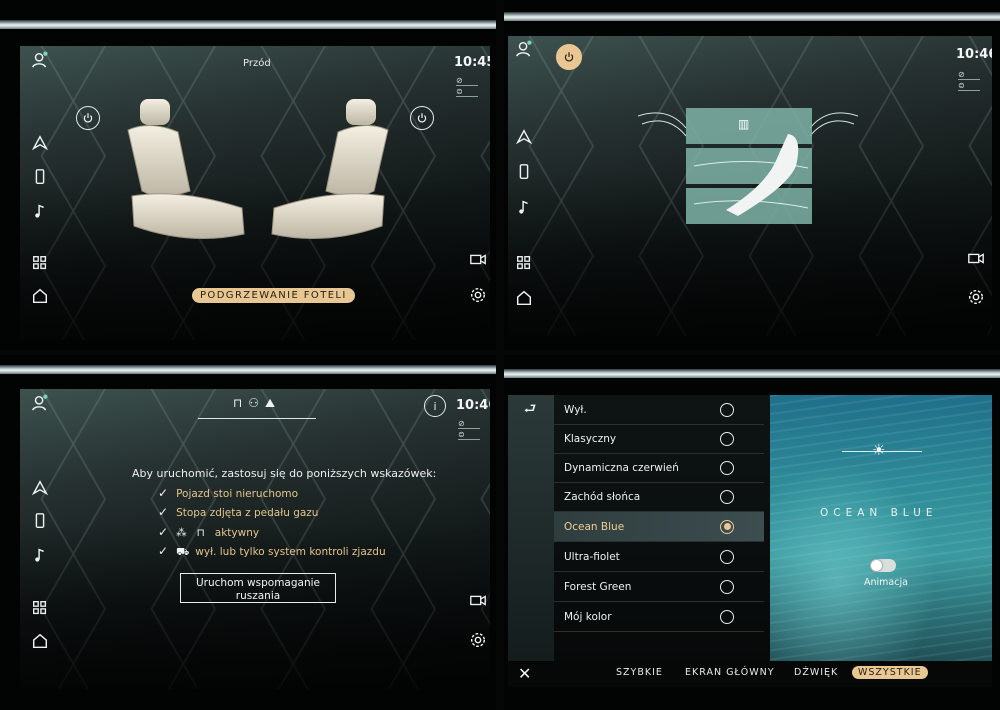 The image size is (1000, 710). Describe the element at coordinates (730, 672) in the screenshot. I see `tab-home-screen: EKRAN GŁÓWNY` at that location.